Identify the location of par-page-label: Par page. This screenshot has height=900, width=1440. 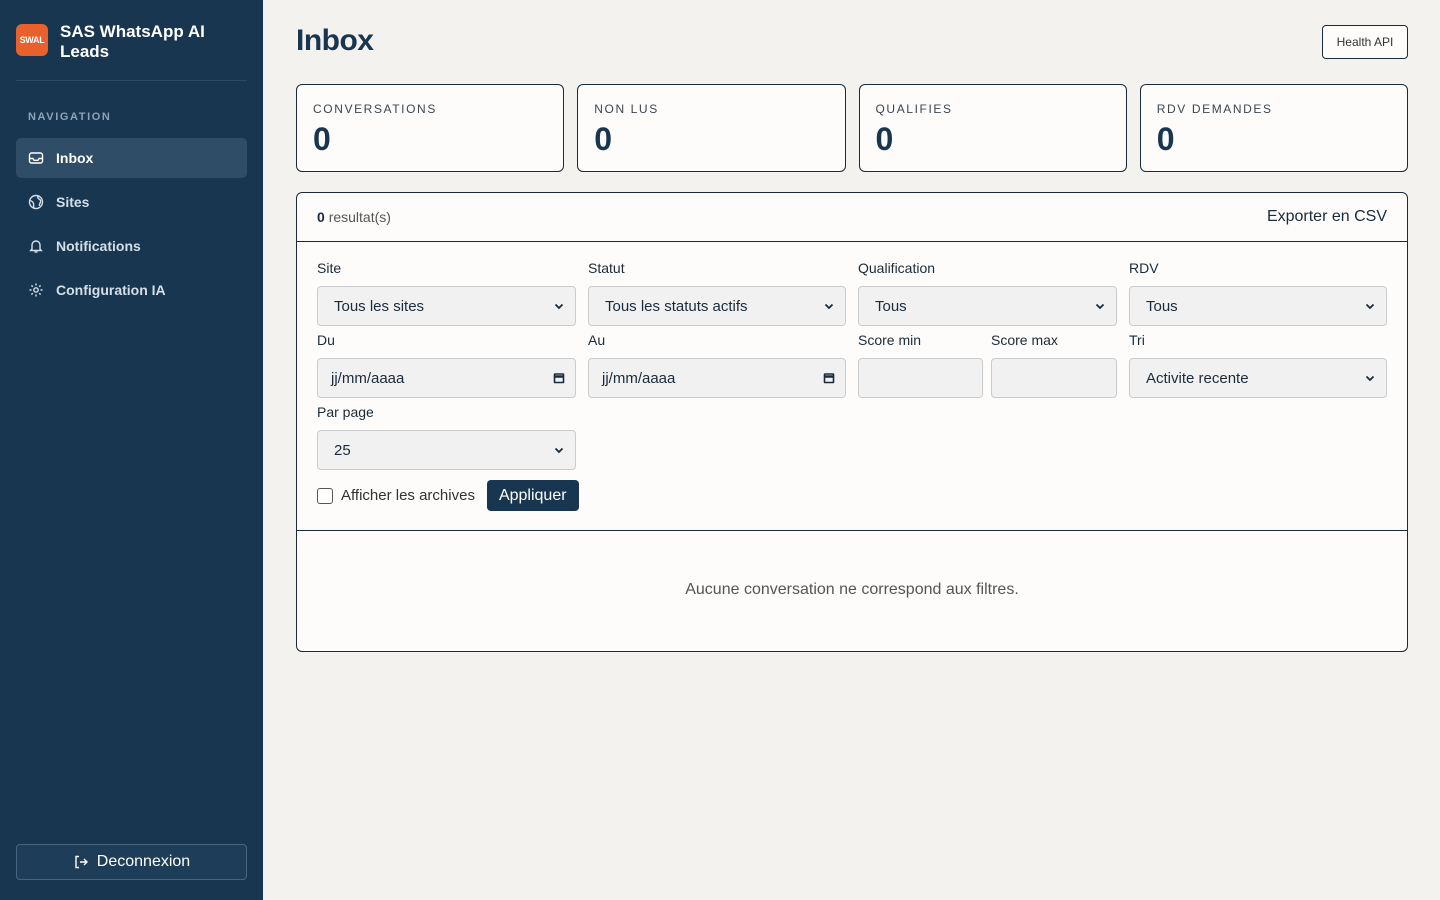
(345, 412).